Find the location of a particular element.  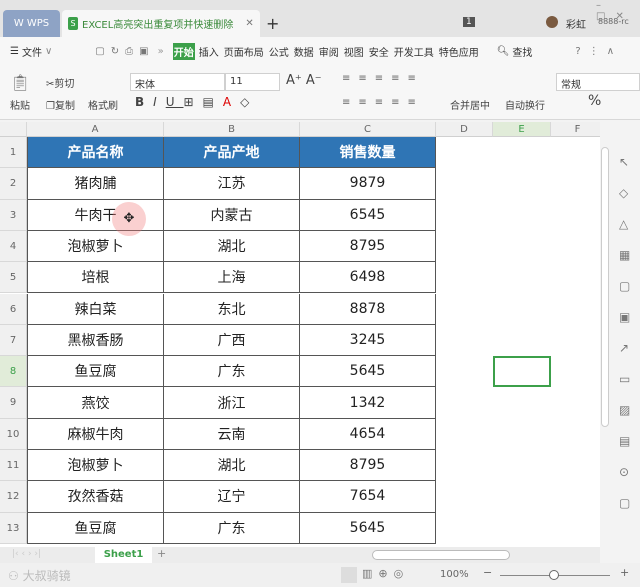

copy-button: ❐复制 is located at coordinates (60, 104).